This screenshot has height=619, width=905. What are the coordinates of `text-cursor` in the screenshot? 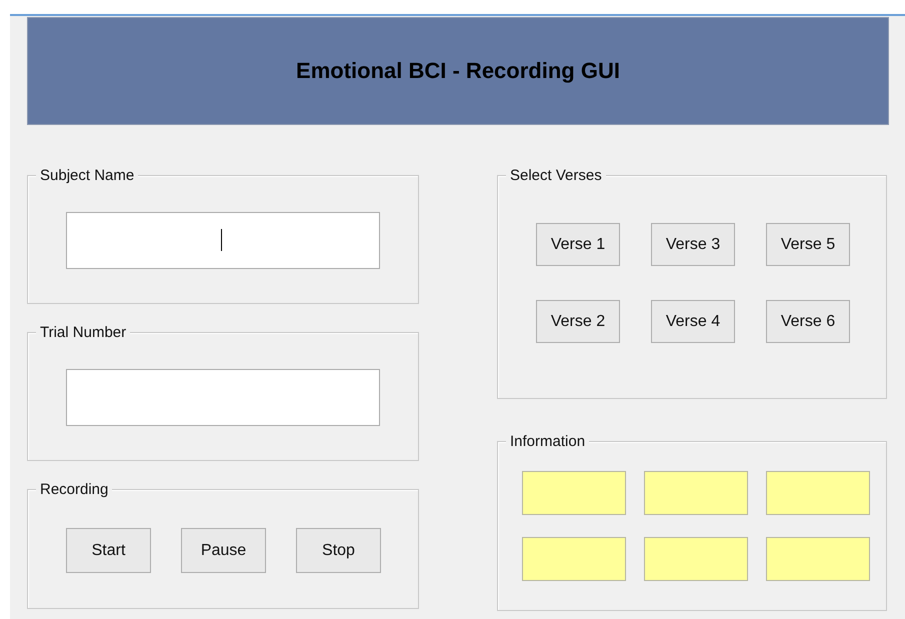 It's located at (221, 240).